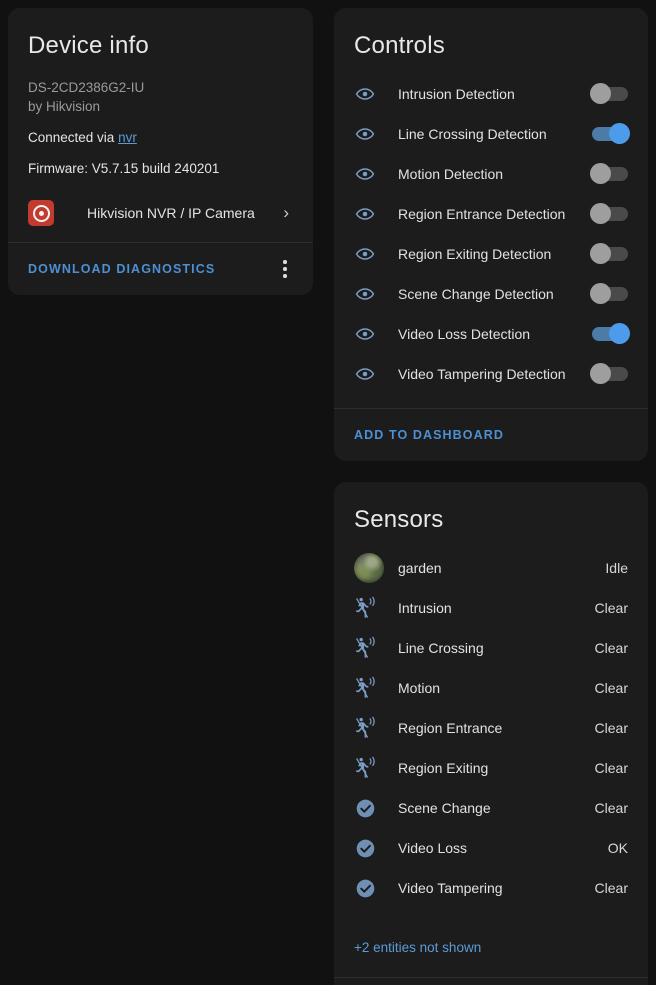 Image resolution: width=656 pixels, height=985 pixels. Describe the element at coordinates (491, 568) in the screenshot. I see `sensor-row: garden Idle` at that location.